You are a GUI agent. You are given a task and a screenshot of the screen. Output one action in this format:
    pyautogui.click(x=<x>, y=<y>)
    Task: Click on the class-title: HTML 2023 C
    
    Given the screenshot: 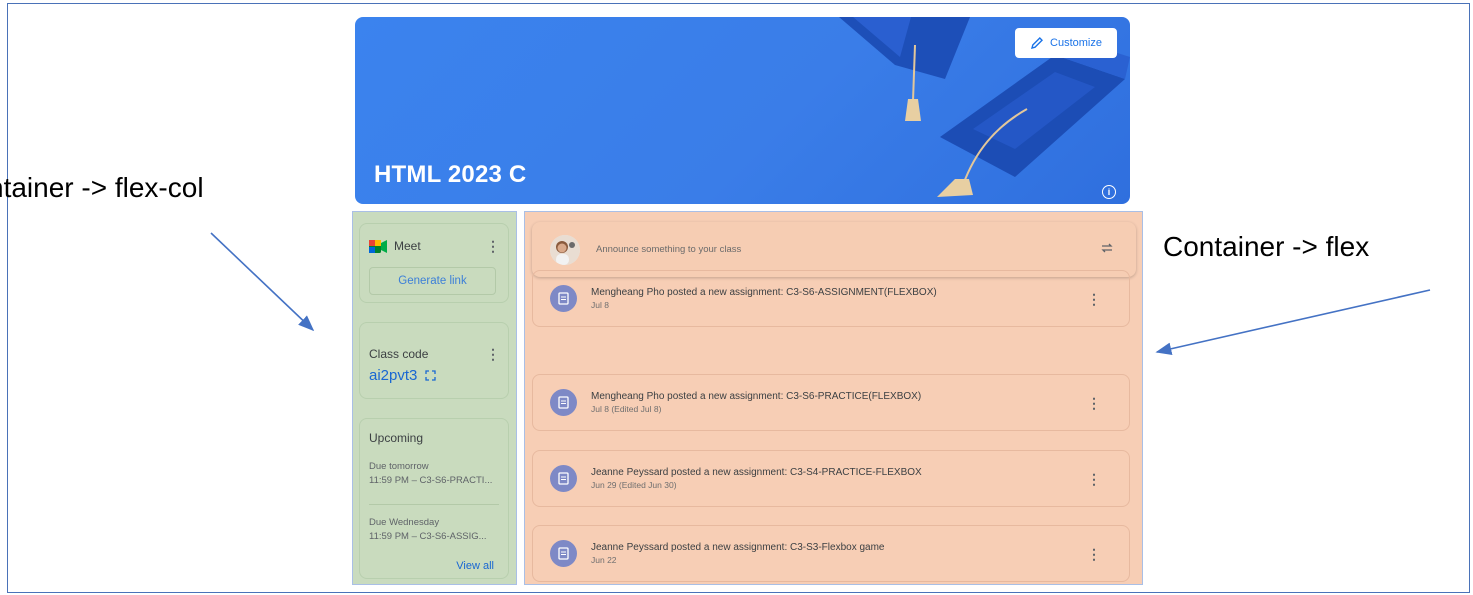 What is the action you would take?
    pyautogui.click(x=450, y=174)
    